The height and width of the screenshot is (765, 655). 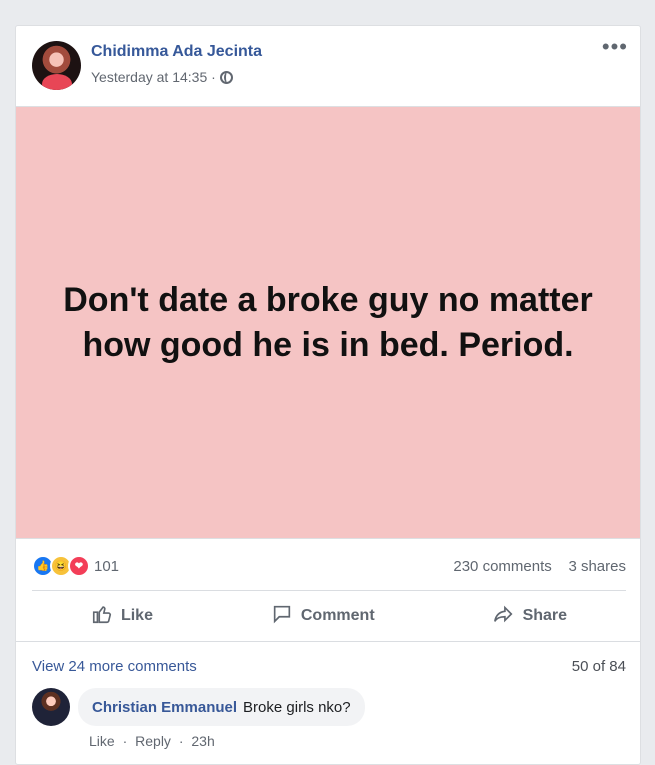 What do you see at coordinates (504, 616) in the screenshot?
I see `share-icon` at bounding box center [504, 616].